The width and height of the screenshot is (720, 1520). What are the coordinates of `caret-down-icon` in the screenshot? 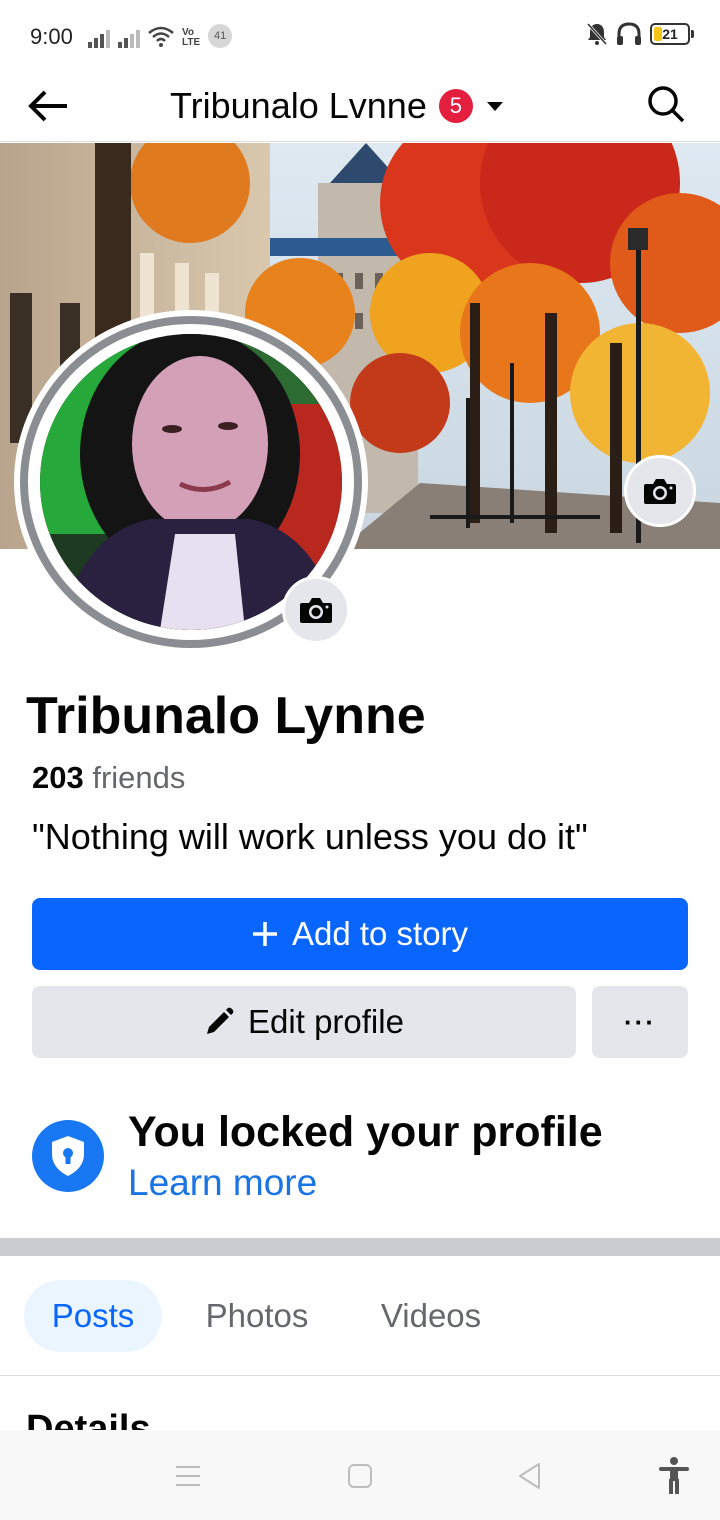 It's located at (494, 106).